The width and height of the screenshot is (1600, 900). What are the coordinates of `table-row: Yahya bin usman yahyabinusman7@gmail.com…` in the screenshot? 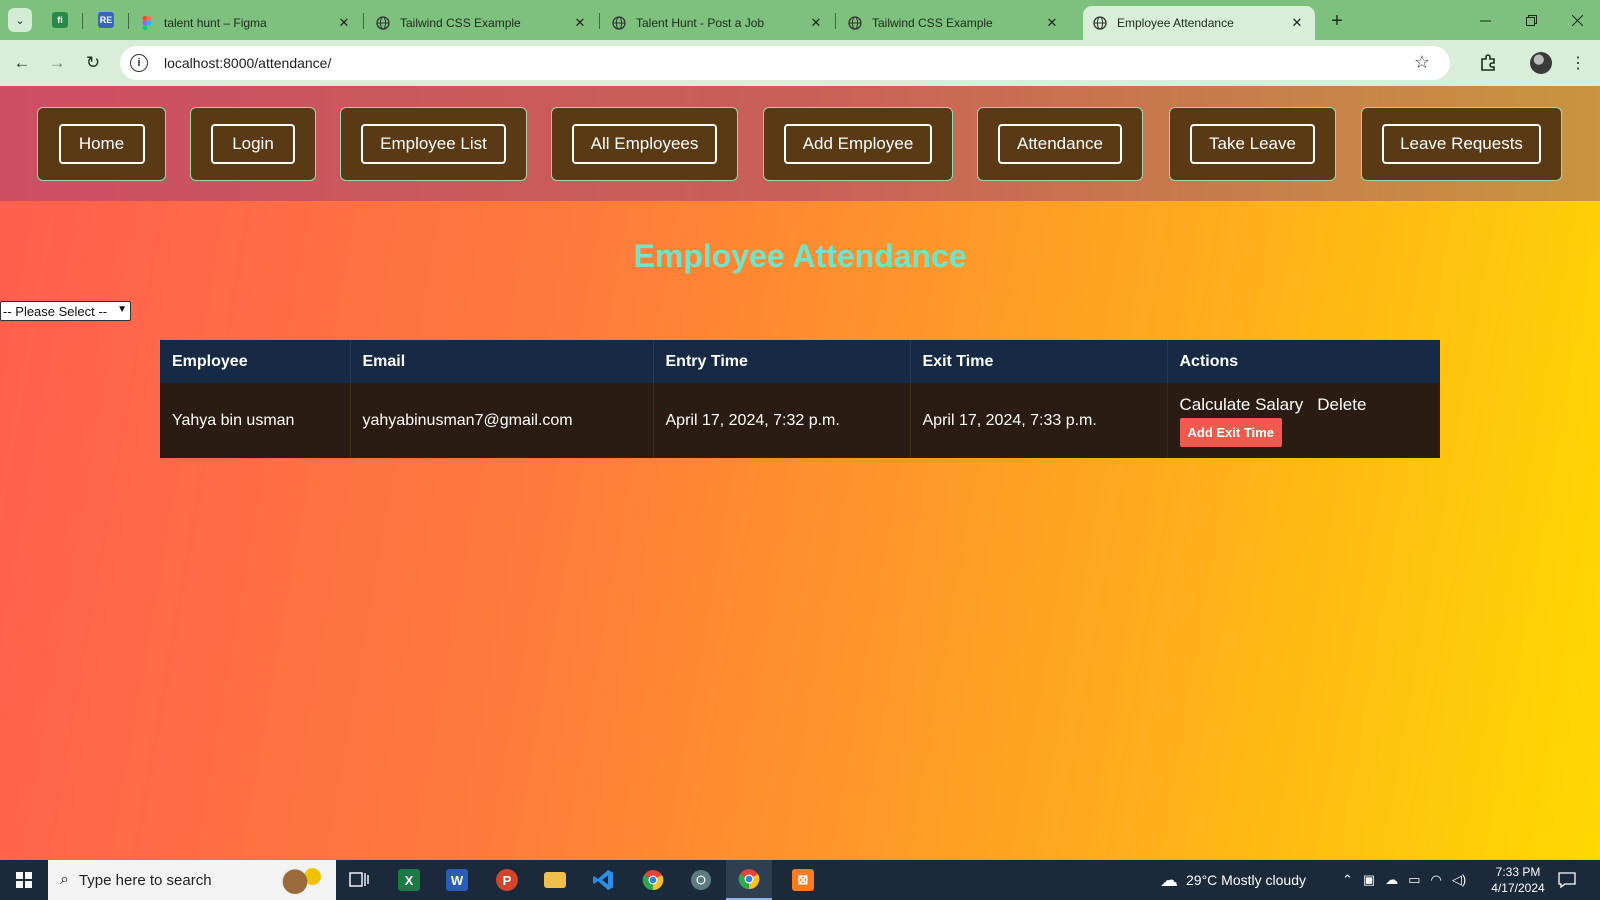 It's located at (800, 420).